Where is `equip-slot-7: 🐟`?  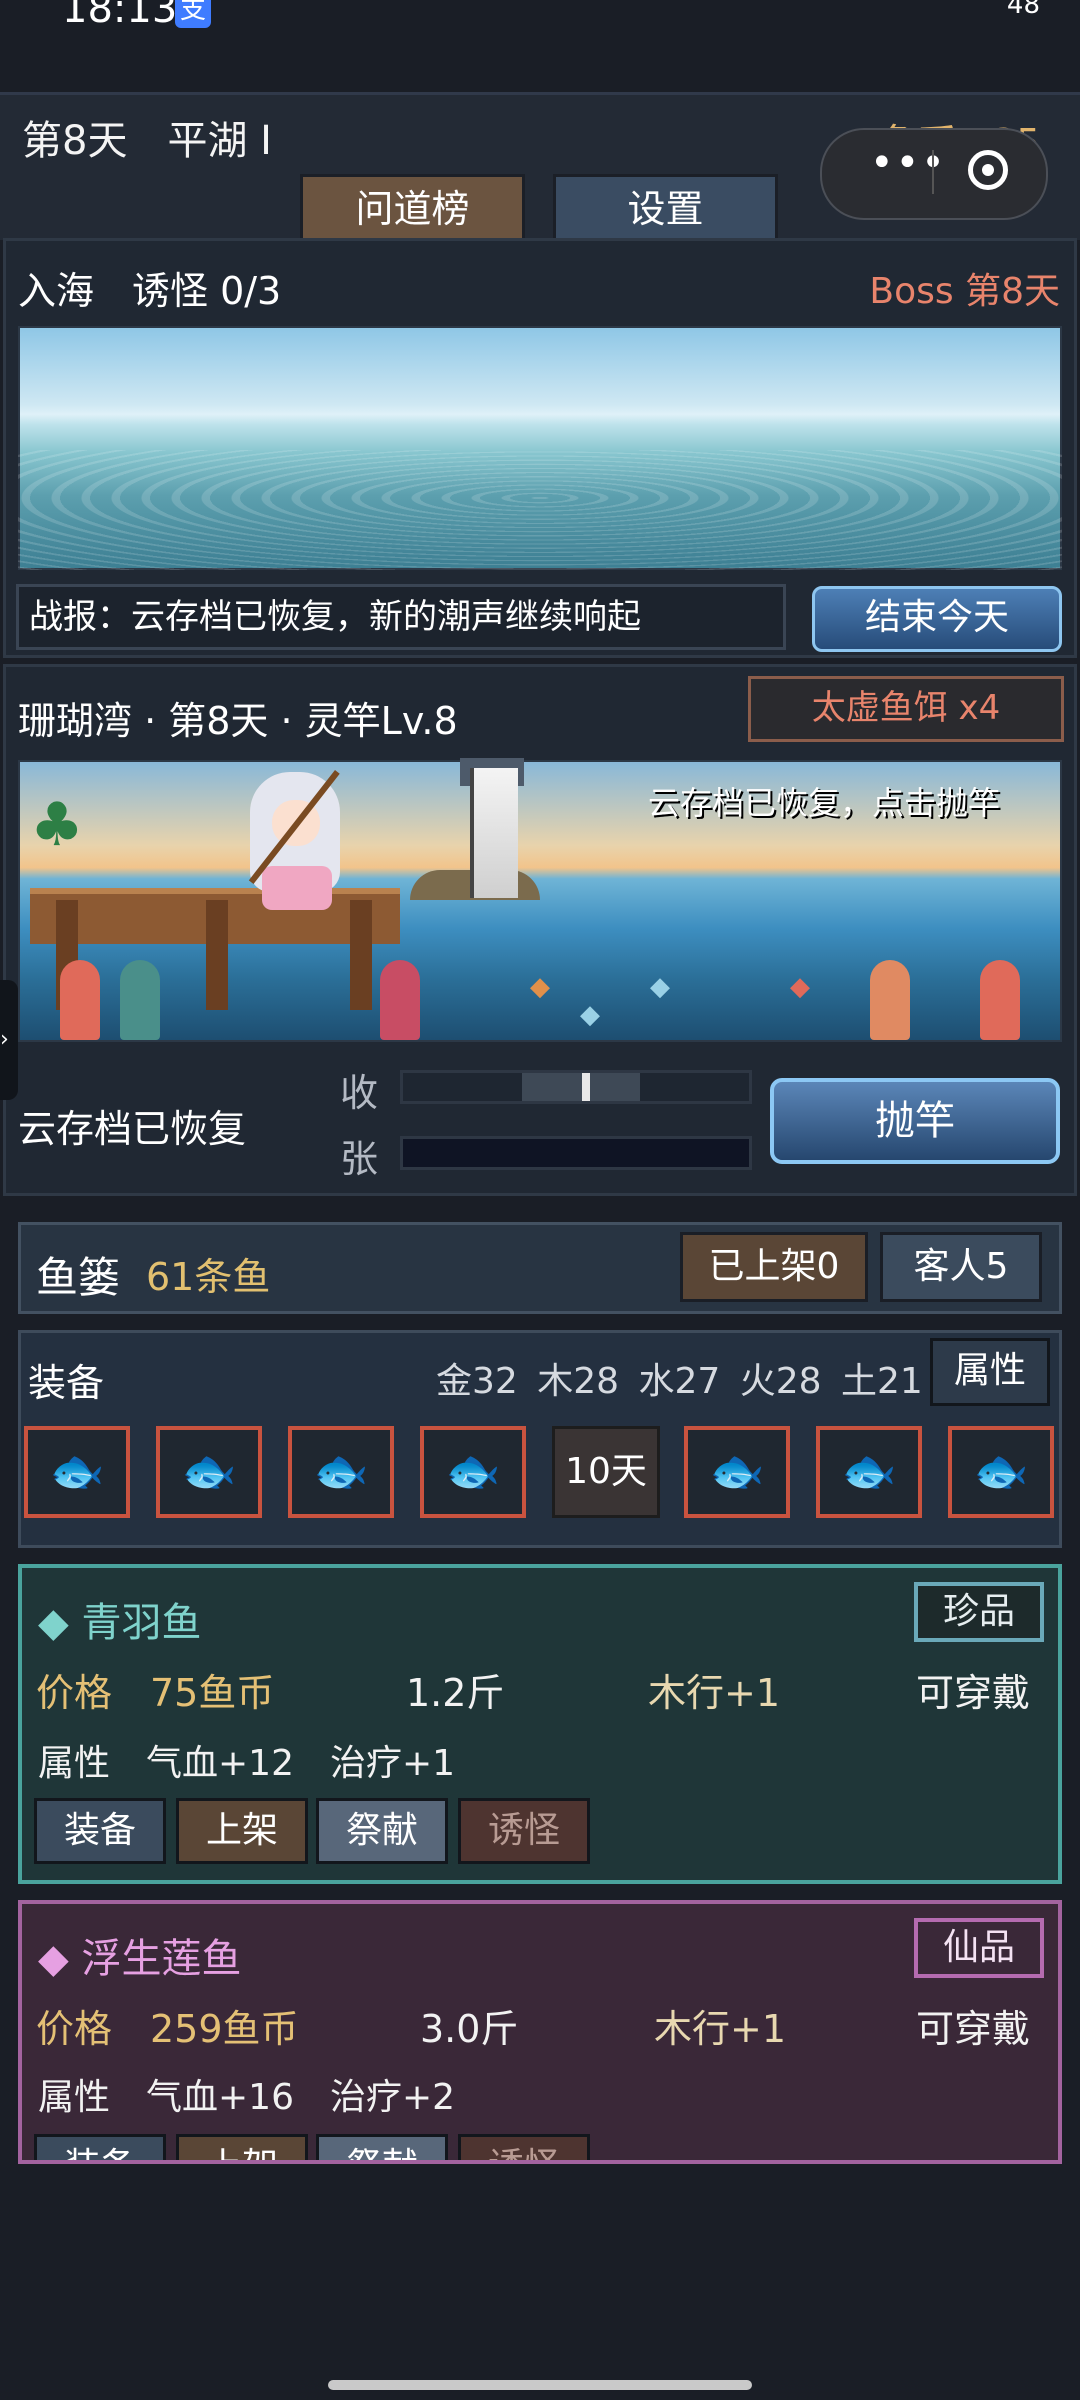 equip-slot-7: 🐟 is located at coordinates (1001, 1472).